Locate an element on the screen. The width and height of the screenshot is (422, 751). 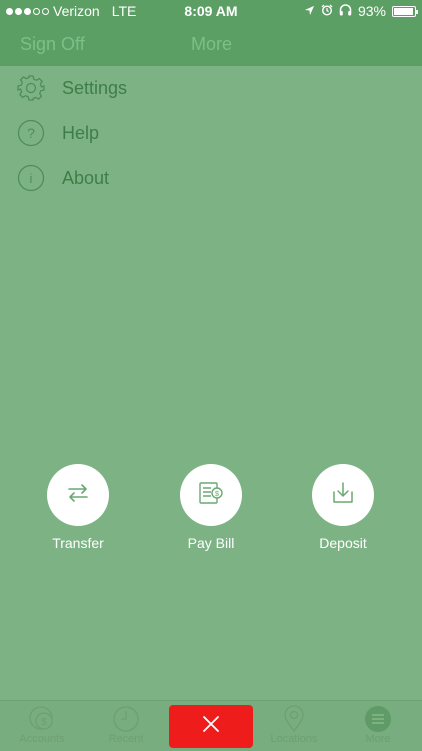
battery-icon is located at coordinates (405, 11).